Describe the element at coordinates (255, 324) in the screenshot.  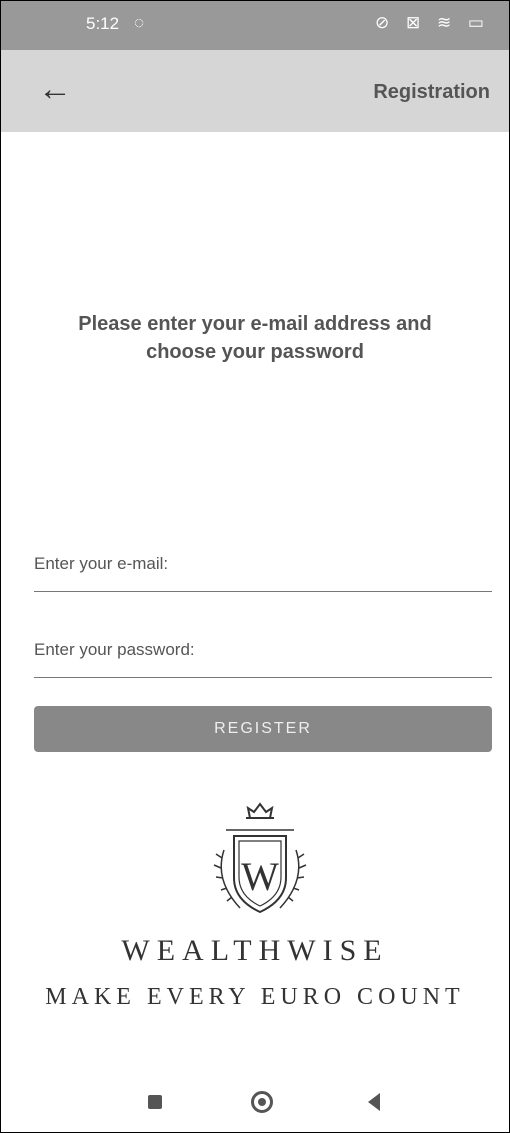
I see `instructions-line-1: Please enter your e-mail address and` at that location.